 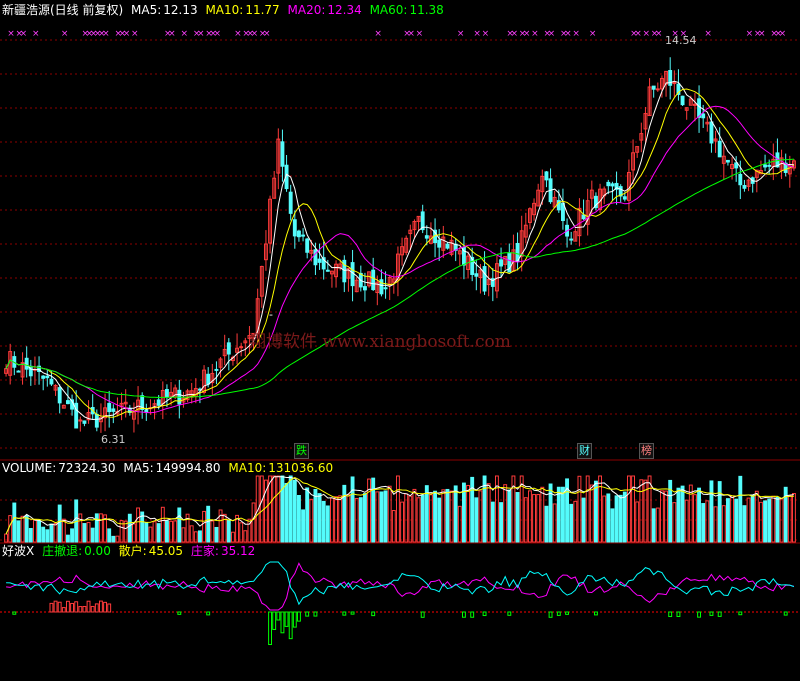 I want to click on vol-ma10-value: 131036.60, so click(x=301, y=468).